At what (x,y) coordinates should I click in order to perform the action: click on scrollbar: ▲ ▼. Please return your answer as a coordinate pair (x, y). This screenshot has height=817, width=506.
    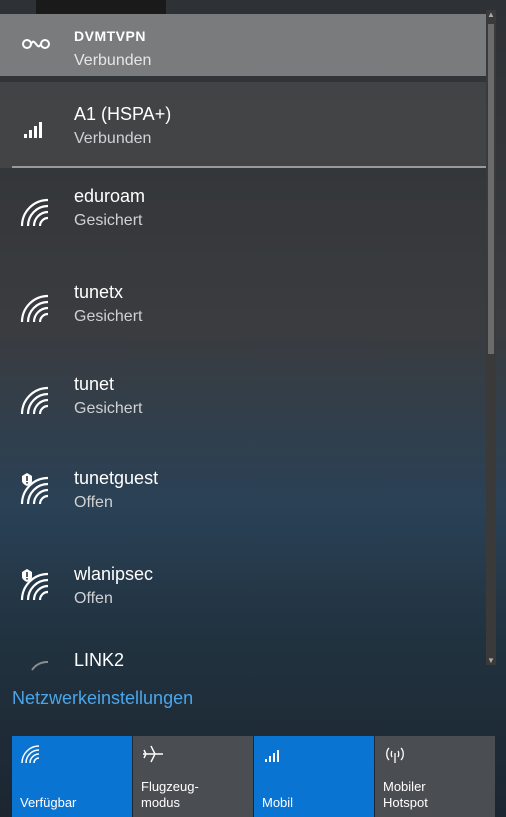
    Looking at the image, I should click on (491, 337).